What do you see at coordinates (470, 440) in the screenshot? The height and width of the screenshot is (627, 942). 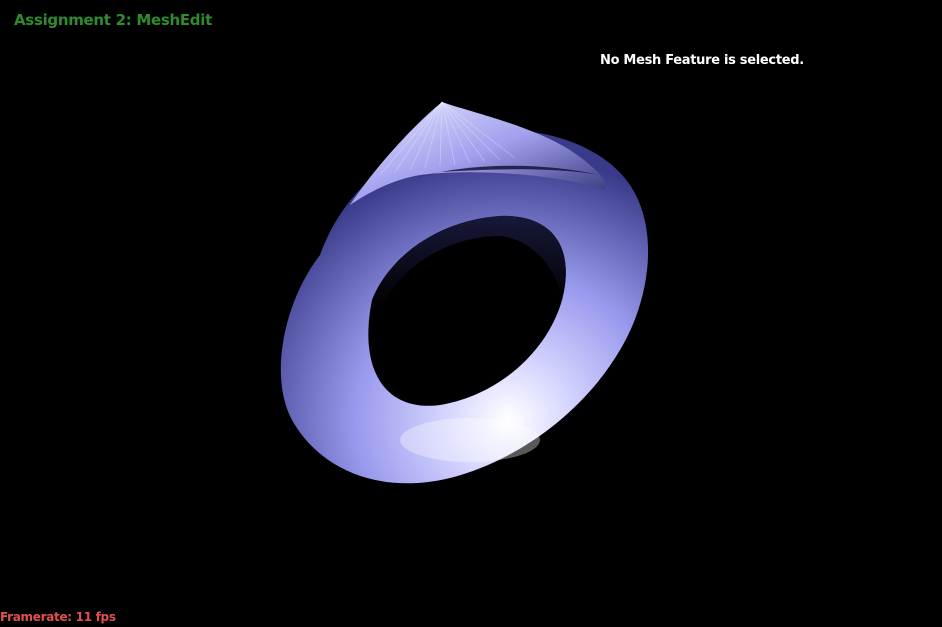 I see `torus-highlight` at bounding box center [470, 440].